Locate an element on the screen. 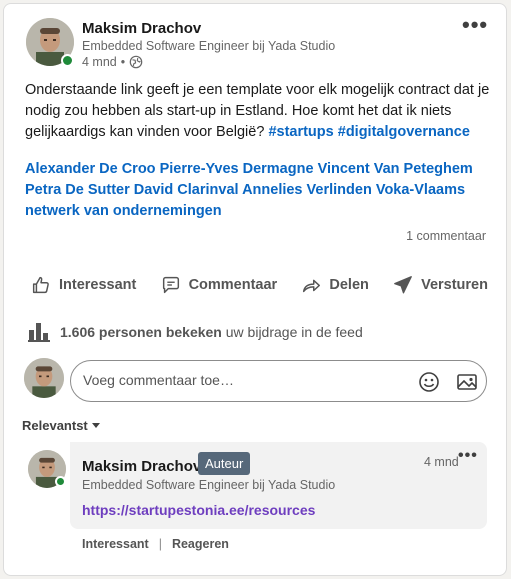  comment-icon is located at coordinates (170, 285).